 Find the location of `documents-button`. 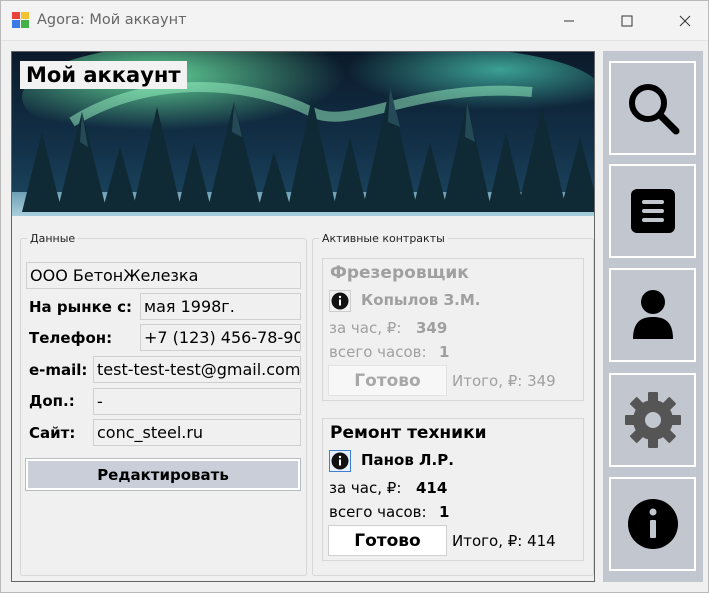

documents-button is located at coordinates (652, 211).